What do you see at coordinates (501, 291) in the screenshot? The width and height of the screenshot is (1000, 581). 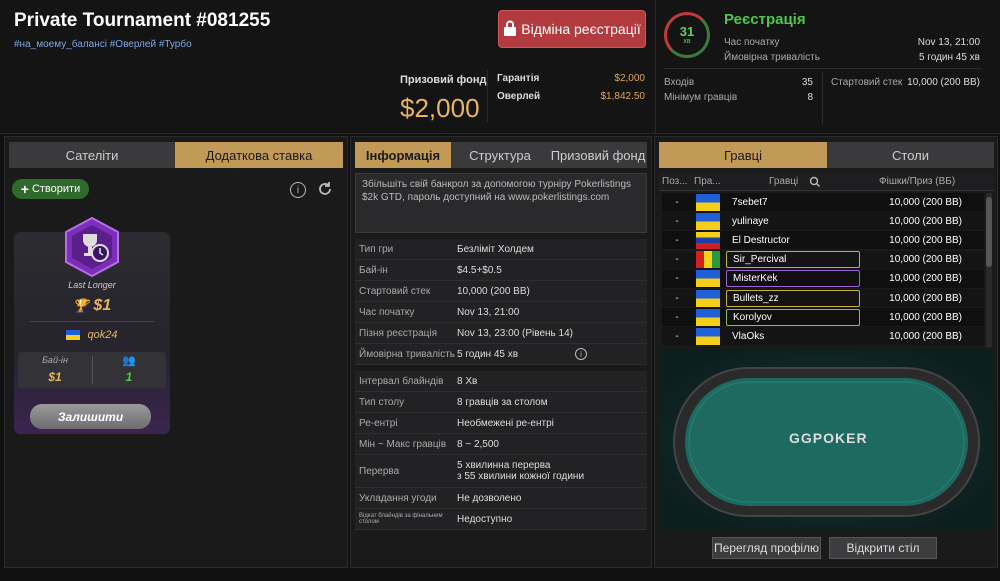 I see `info-row: Стартовий стек 10,000 (200 BB)` at bounding box center [501, 291].